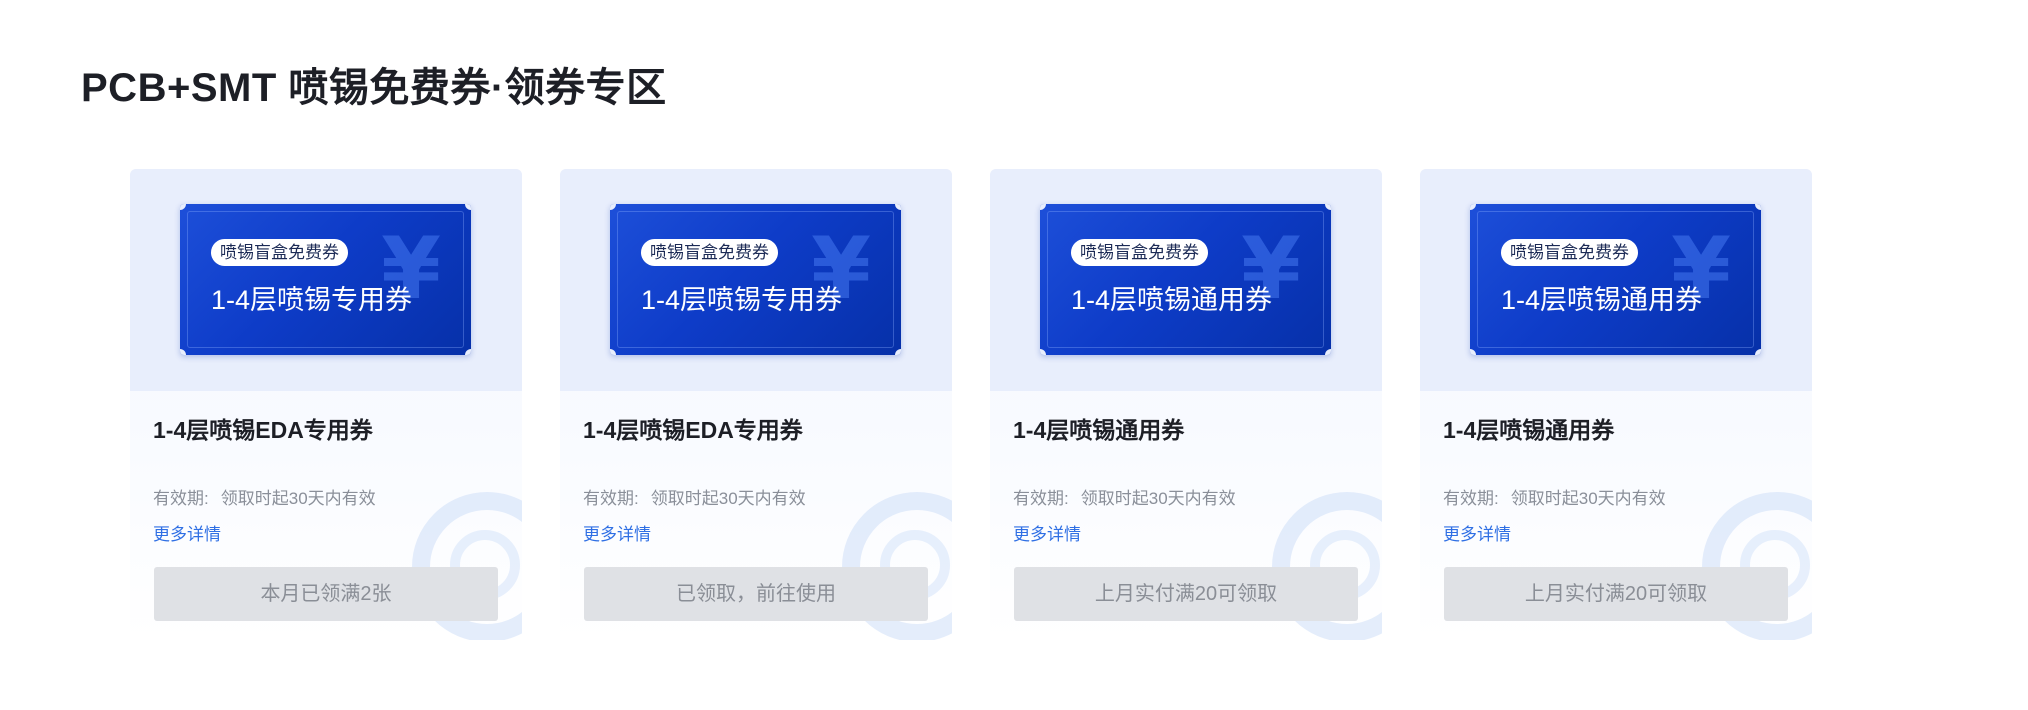 Image resolution: width=2028 pixels, height=710 pixels. I want to click on claim-button: 本月已领满2张, so click(326, 594).